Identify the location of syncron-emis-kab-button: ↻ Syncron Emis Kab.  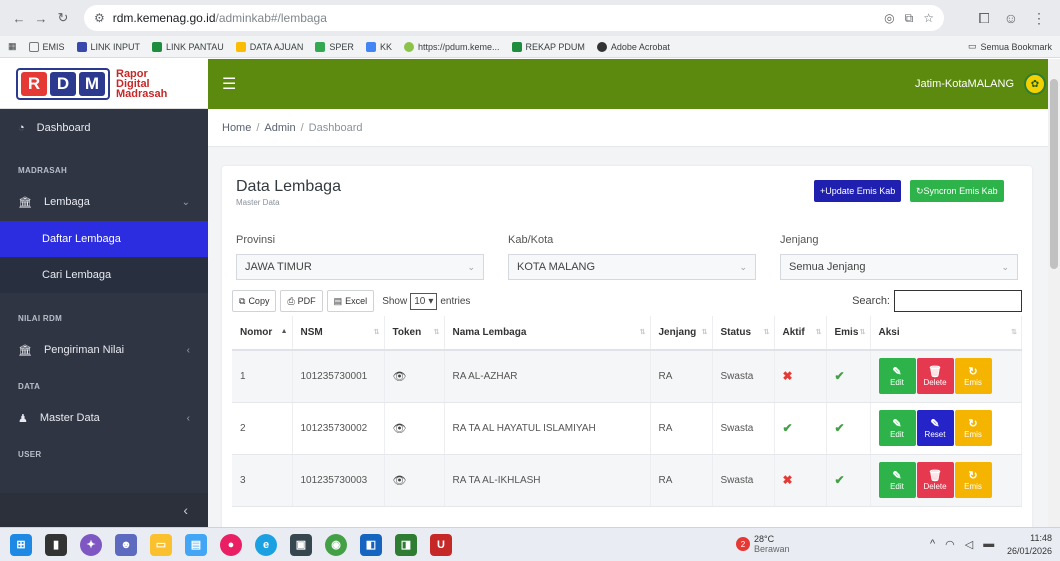
(957, 191).